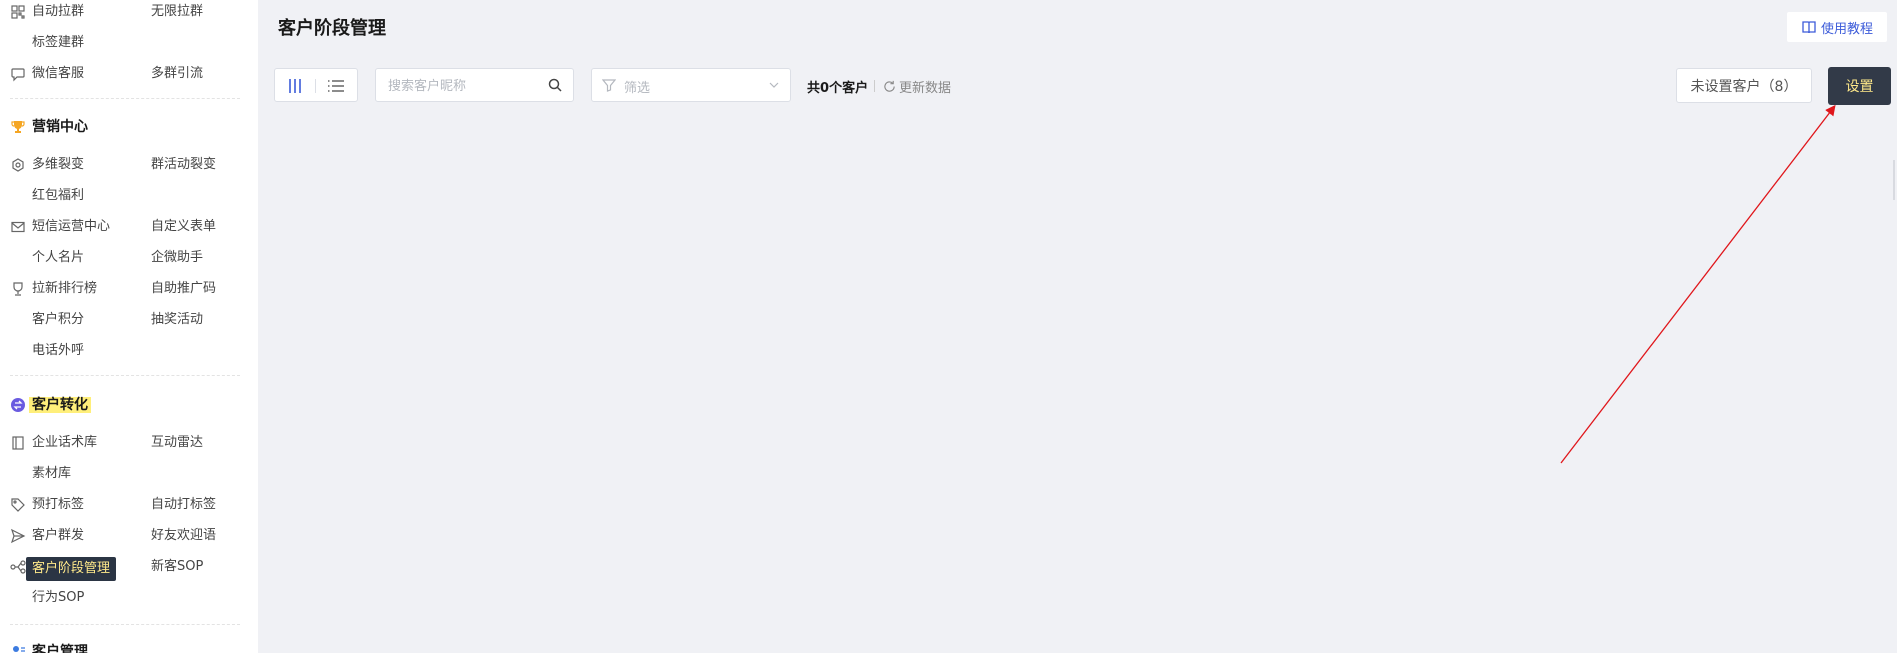 The height and width of the screenshot is (653, 1897). What do you see at coordinates (58, 165) in the screenshot?
I see `sidebar-item-multi-fission: 多维裂变` at bounding box center [58, 165].